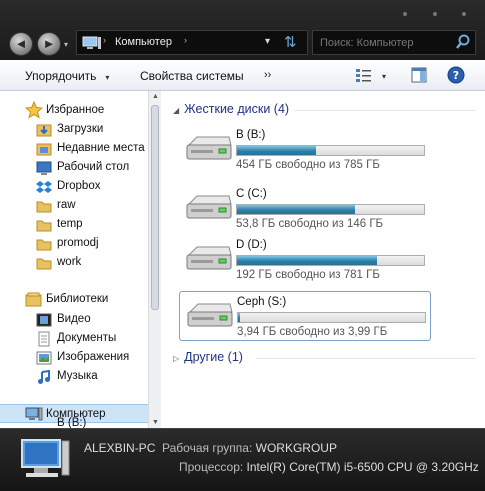 The width and height of the screenshot is (485, 491). I want to click on more-commands-button: ››, so click(267, 75).